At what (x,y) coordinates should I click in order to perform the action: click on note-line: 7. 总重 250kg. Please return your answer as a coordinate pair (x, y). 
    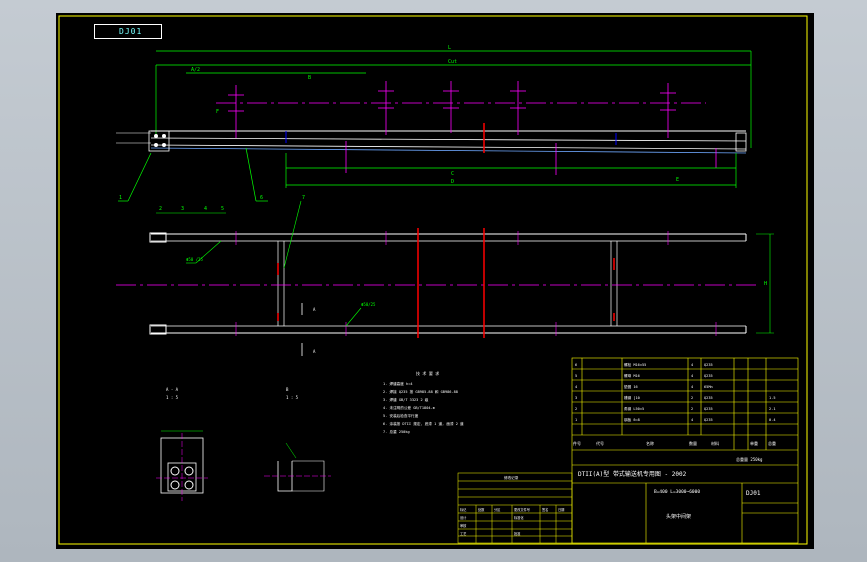
    Looking at the image, I should click on (396, 431).